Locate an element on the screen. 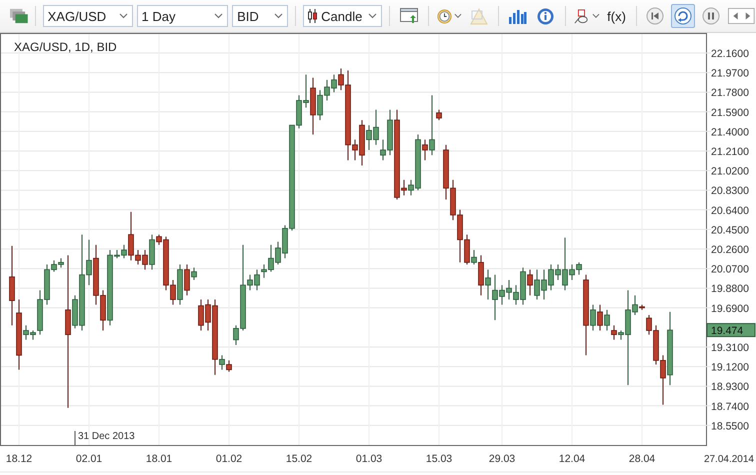 The height and width of the screenshot is (475, 756). refresh-icon is located at coordinates (683, 16).